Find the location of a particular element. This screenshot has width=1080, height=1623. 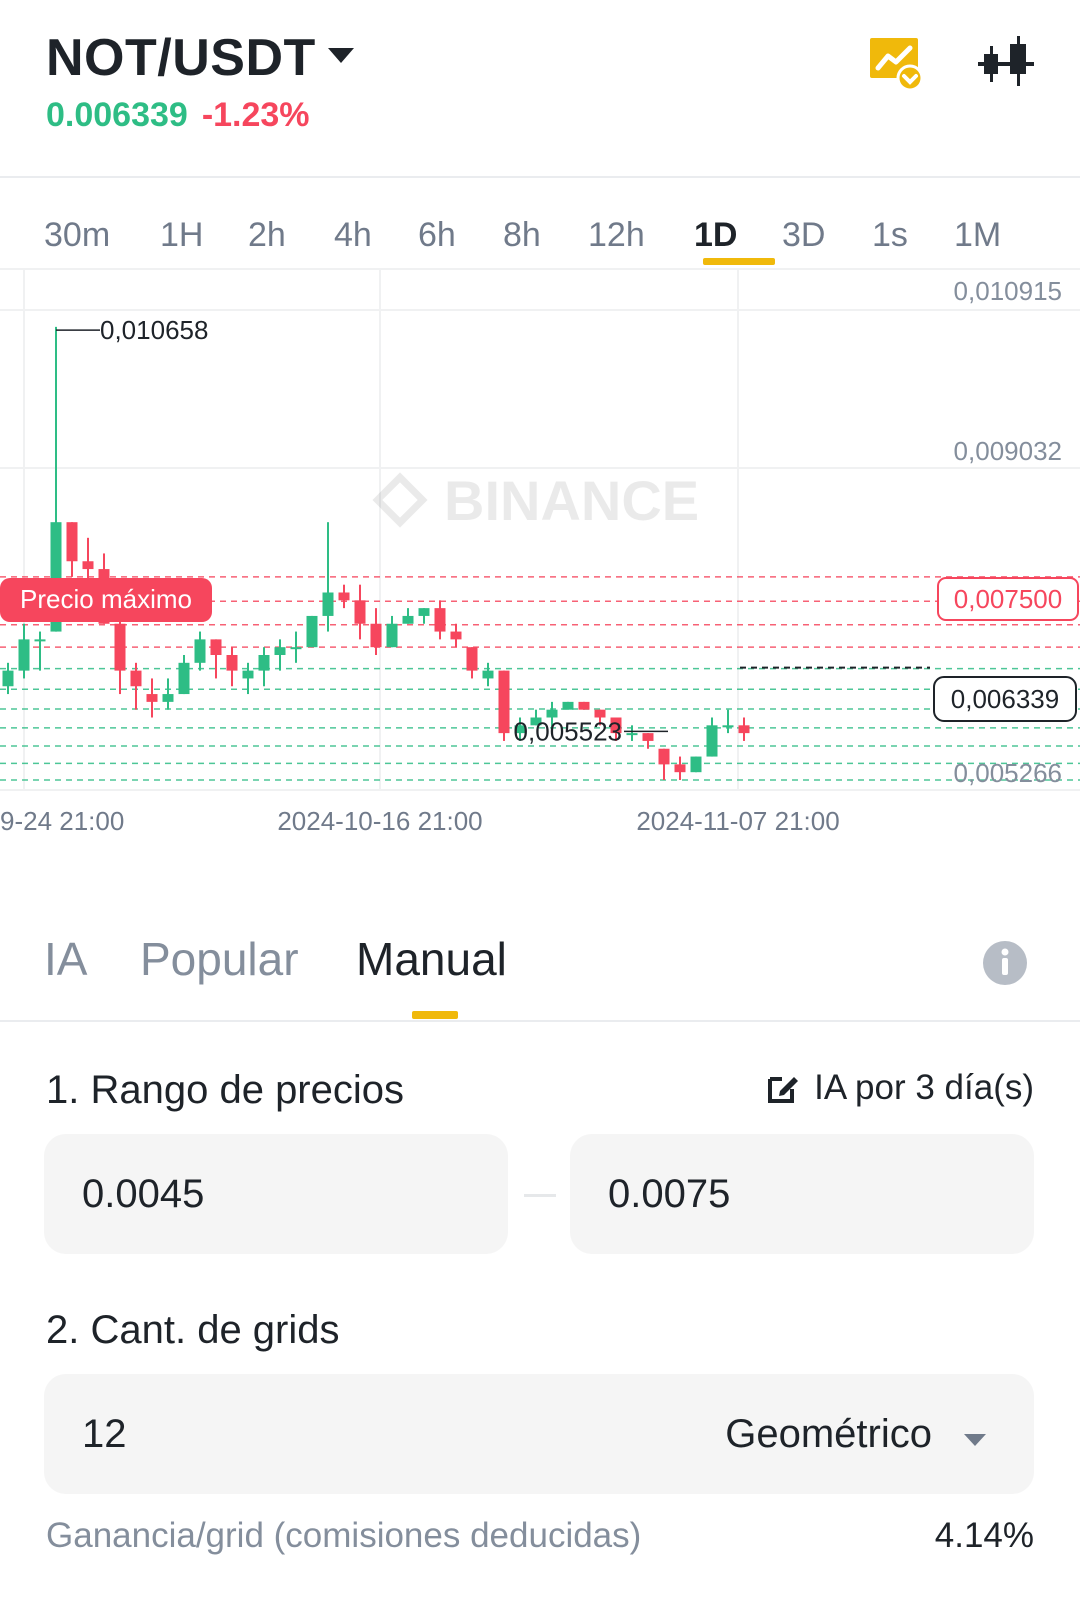

x-axis-label: 9-24 21:00 is located at coordinates (62, 821).